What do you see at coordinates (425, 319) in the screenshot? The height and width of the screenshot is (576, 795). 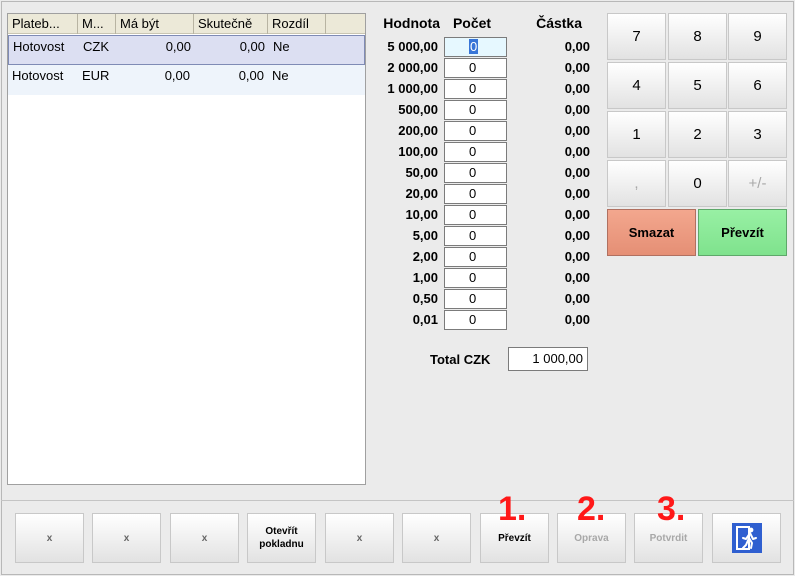 I see `denomination-value: 0,01` at bounding box center [425, 319].